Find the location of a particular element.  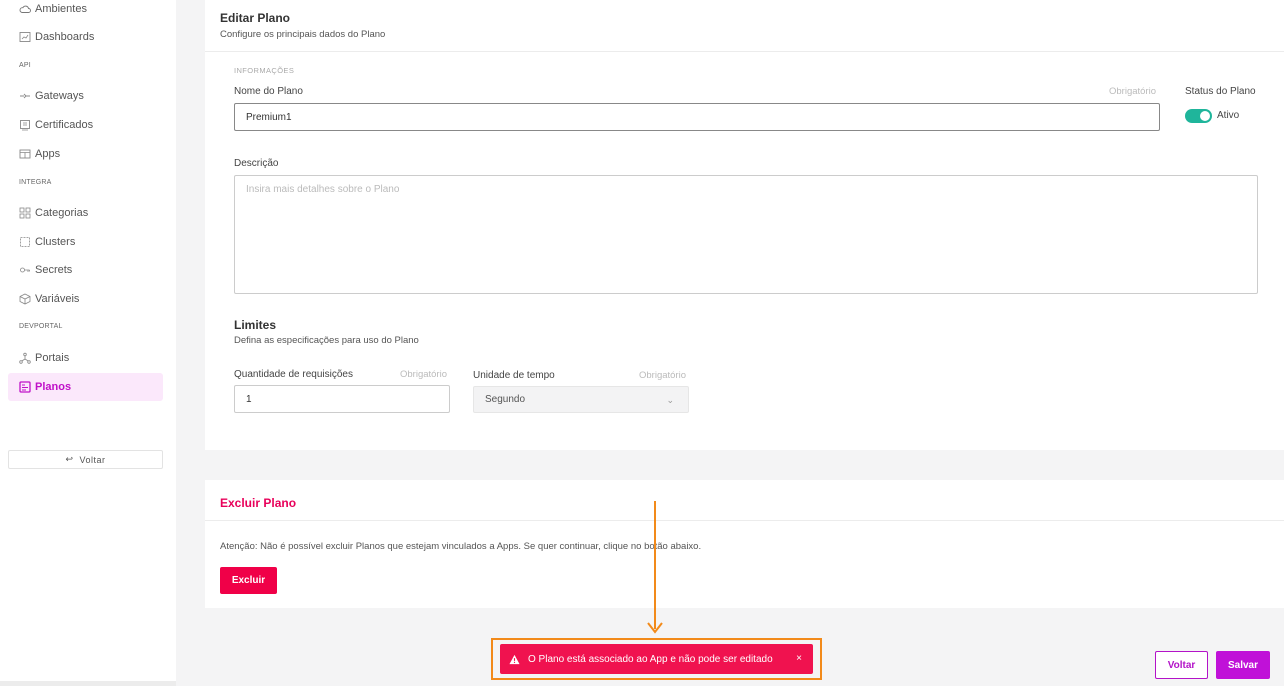

sidebar-item-label: Ambientes is located at coordinates (61, 9).